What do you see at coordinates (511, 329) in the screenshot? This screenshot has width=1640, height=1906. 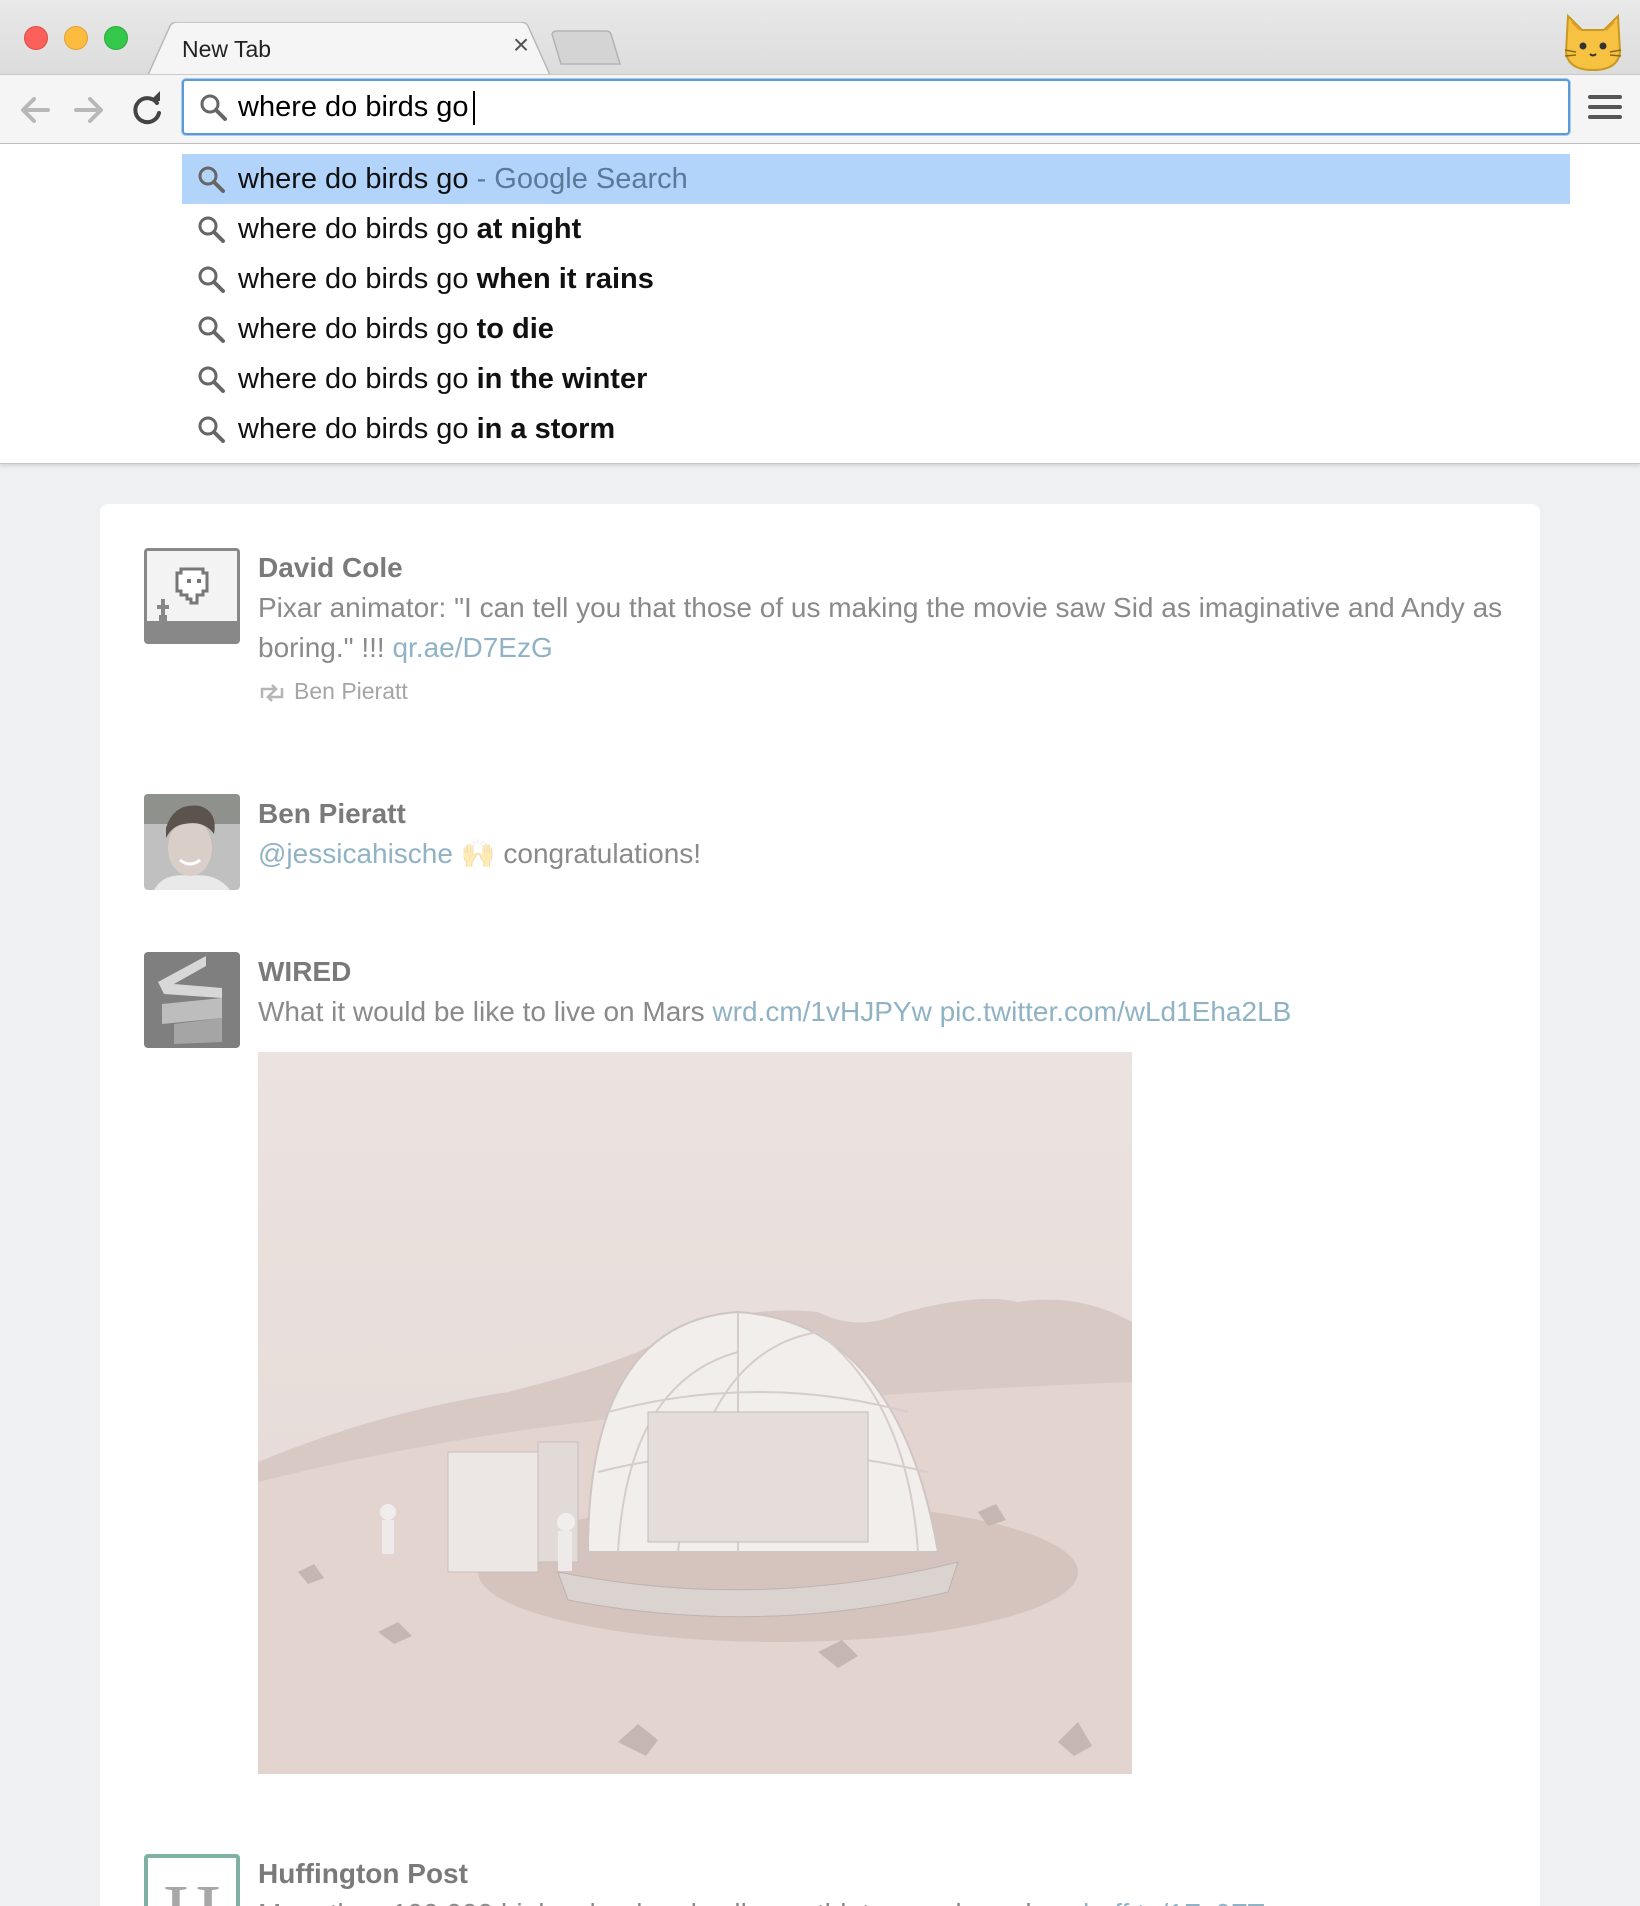 I see `suggestion-completion: to die` at bounding box center [511, 329].